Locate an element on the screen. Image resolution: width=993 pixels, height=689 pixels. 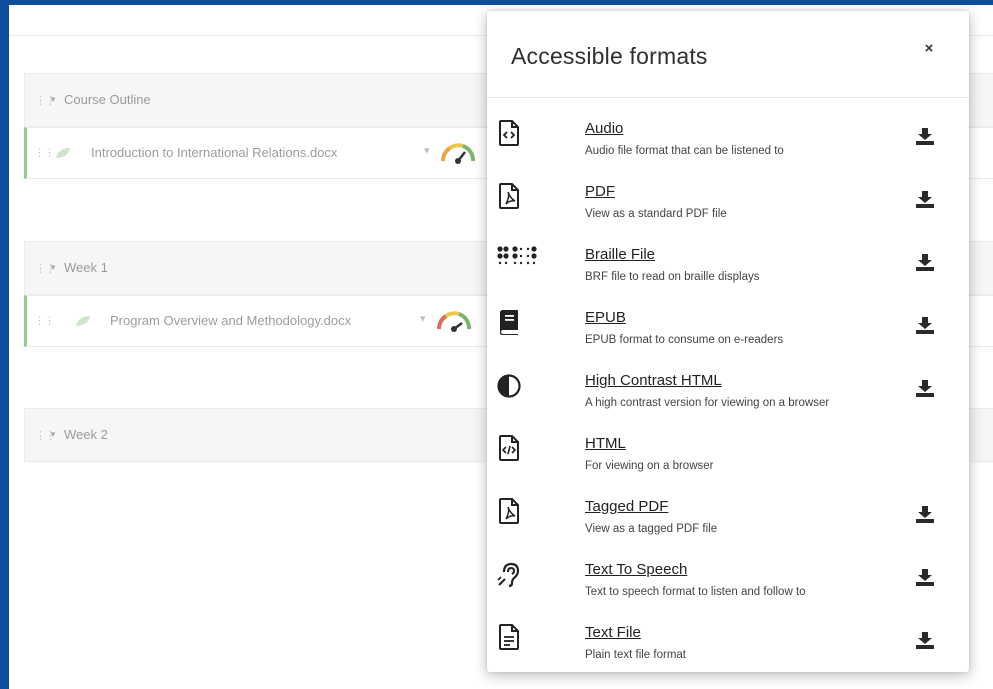
section-title: Week 1 is located at coordinates (86, 267).